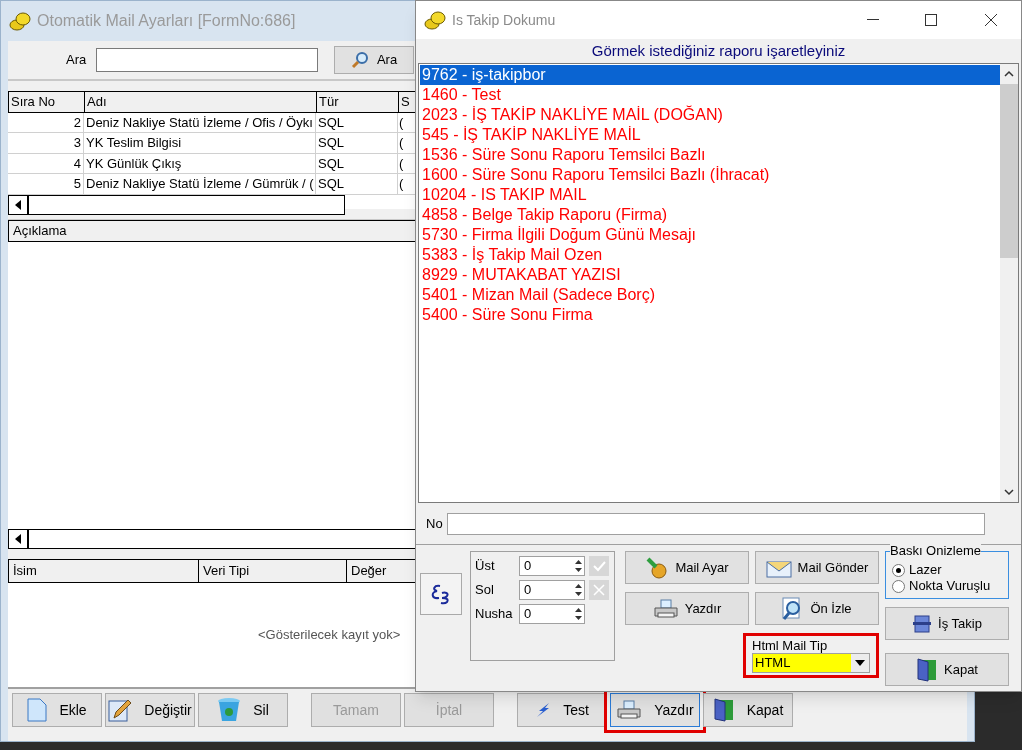 This screenshot has height=750, width=1022. Describe the element at coordinates (931, 20) in the screenshot. I see `maximize-icon` at that location.